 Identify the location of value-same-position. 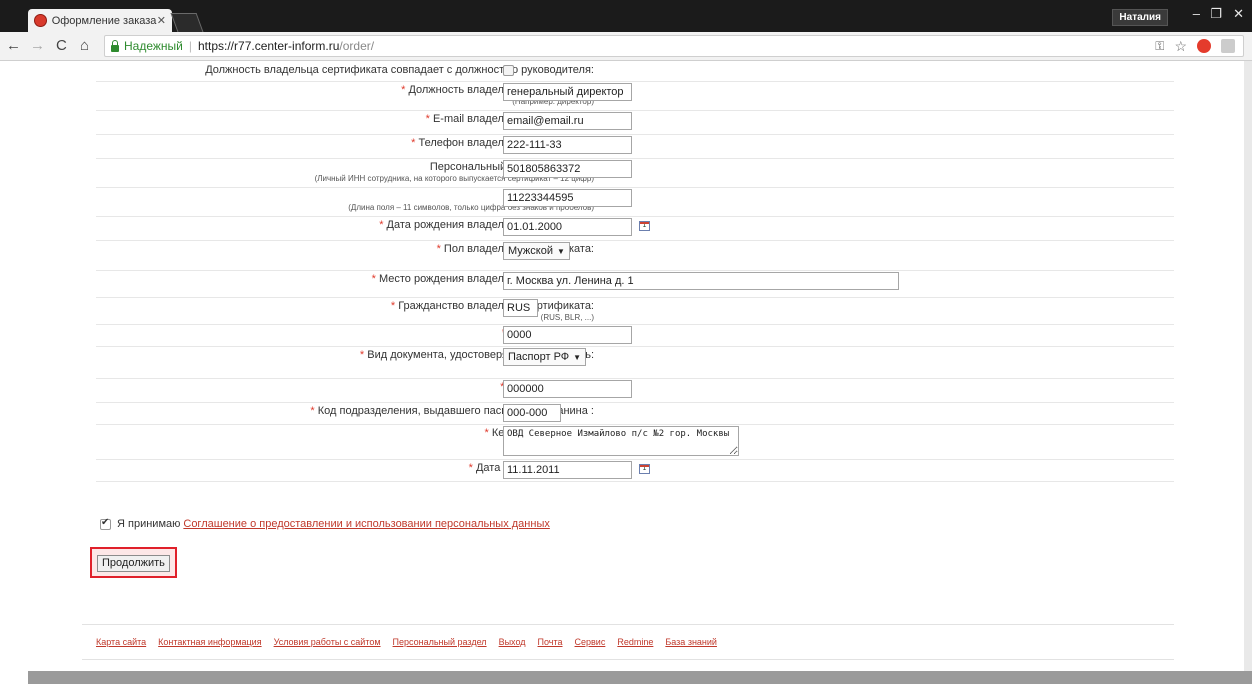
(508, 71).